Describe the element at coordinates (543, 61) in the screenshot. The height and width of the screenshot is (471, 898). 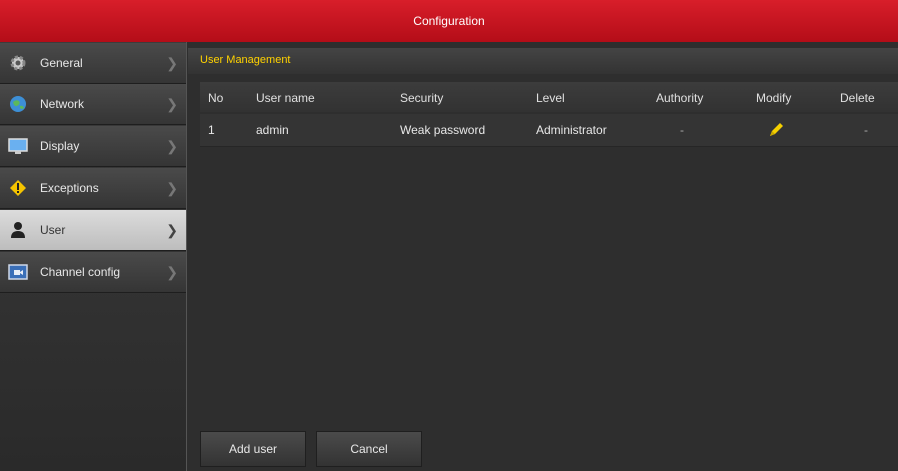
I see `section-header: User Management` at that location.